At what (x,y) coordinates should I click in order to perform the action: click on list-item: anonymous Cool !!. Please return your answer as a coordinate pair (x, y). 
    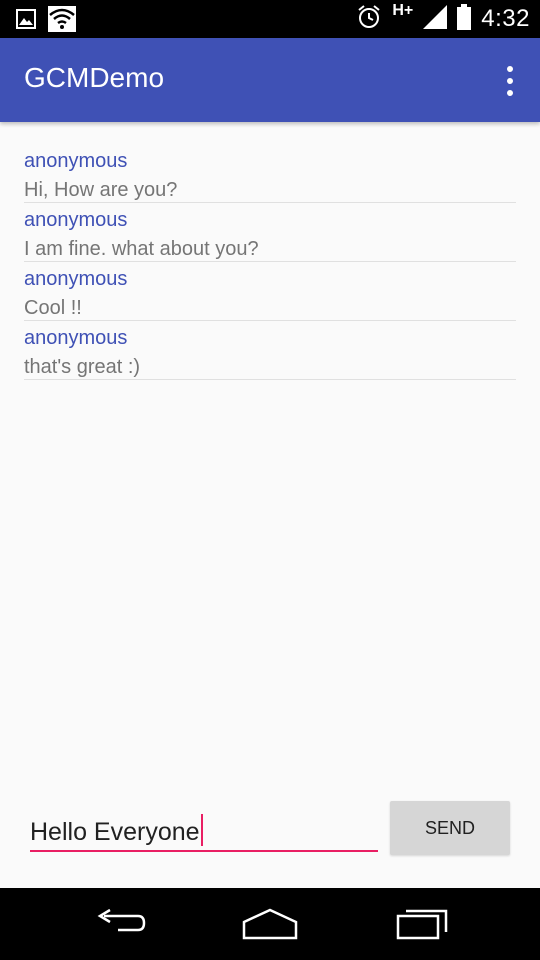
    Looking at the image, I should click on (270, 291).